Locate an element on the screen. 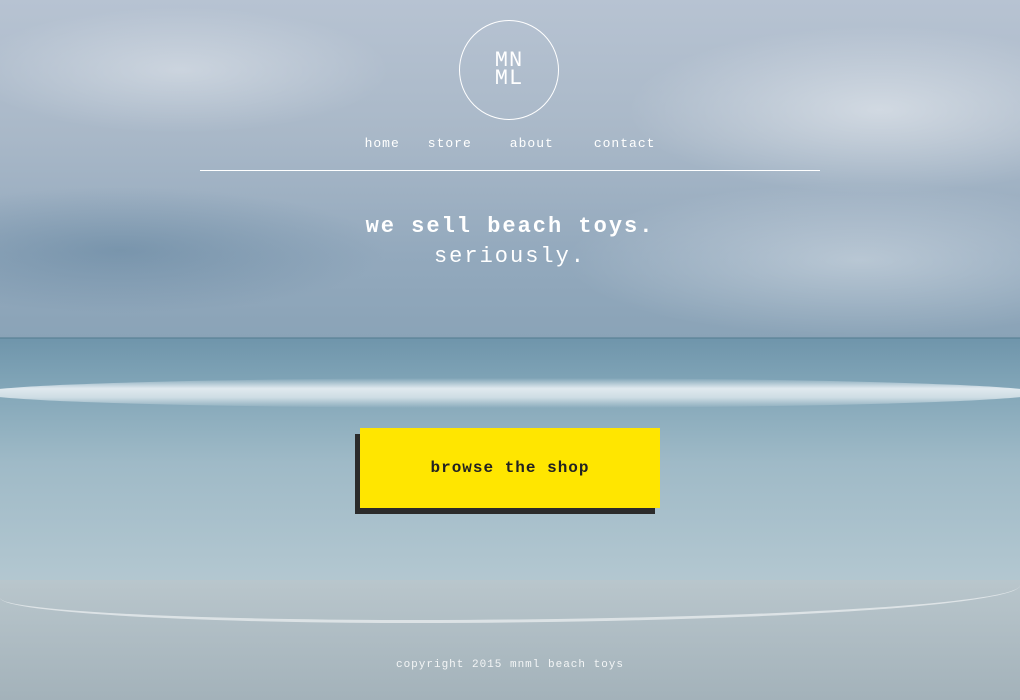 The image size is (1020, 700). nav-link-store: store is located at coordinates (450, 143).